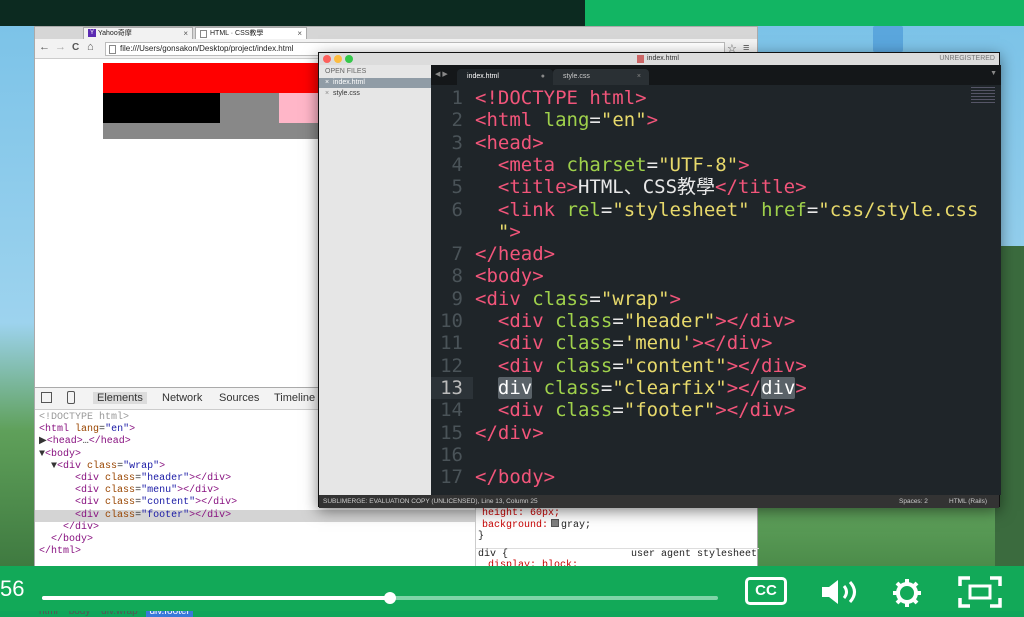 Image resolution: width=1024 pixels, height=617 pixels. Describe the element at coordinates (390, 598) in the screenshot. I see `seek-handle` at that location.